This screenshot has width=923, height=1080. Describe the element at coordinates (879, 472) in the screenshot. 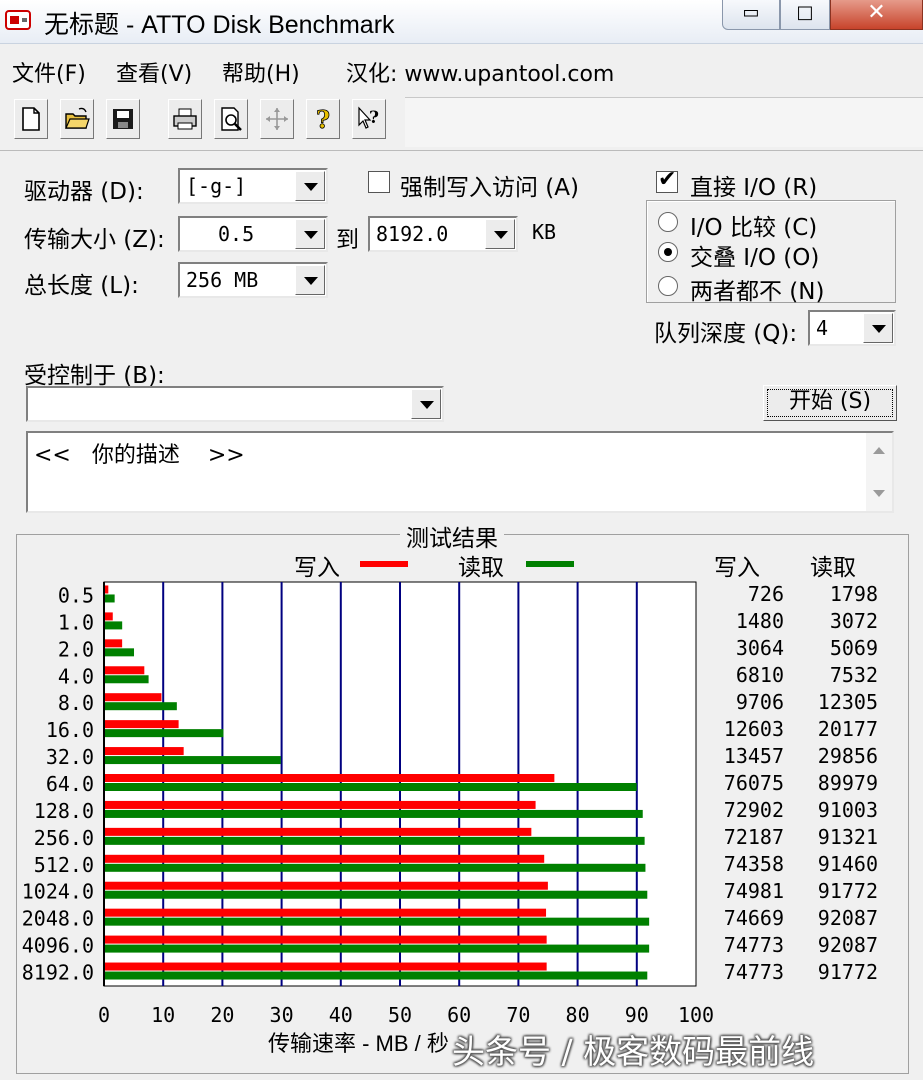

I see `description-scrollbar` at that location.